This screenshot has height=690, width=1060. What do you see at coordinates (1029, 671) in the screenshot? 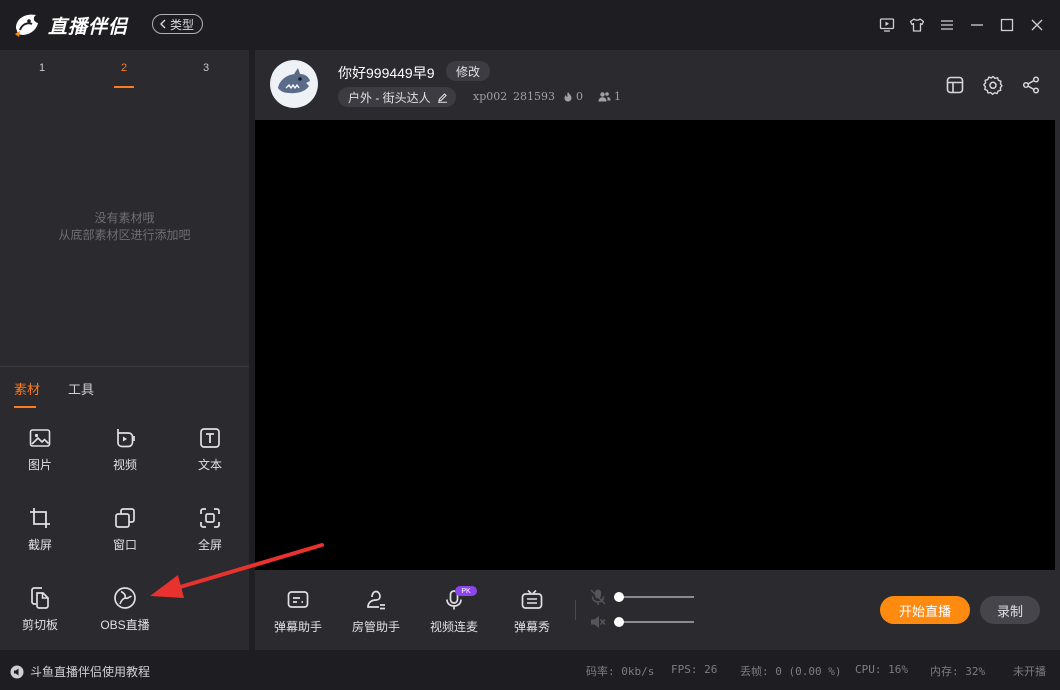
I see `live-status: 未开播` at bounding box center [1029, 671].